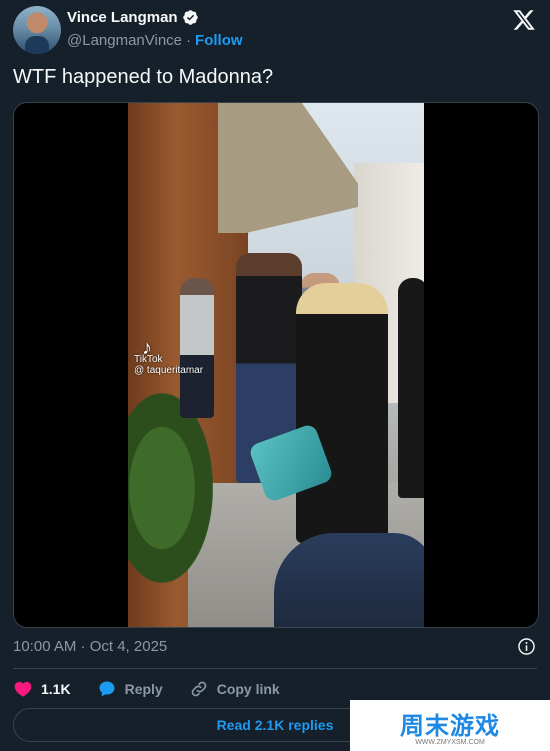  What do you see at coordinates (275, 725) in the screenshot?
I see `read-replies-label: Read 2.1K replies` at bounding box center [275, 725].